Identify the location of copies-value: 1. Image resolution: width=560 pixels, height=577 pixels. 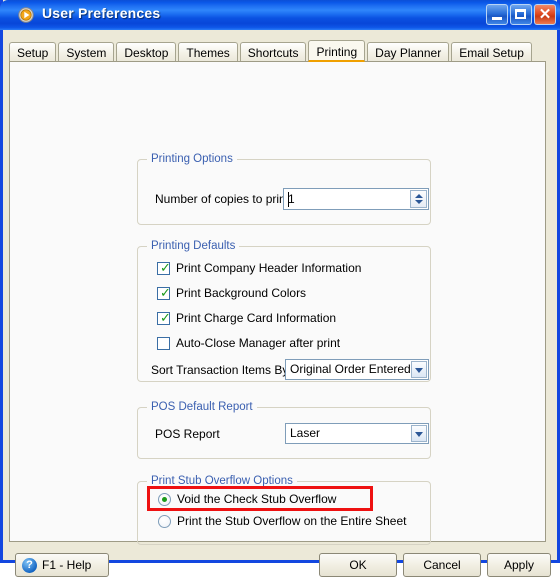
(291, 199).